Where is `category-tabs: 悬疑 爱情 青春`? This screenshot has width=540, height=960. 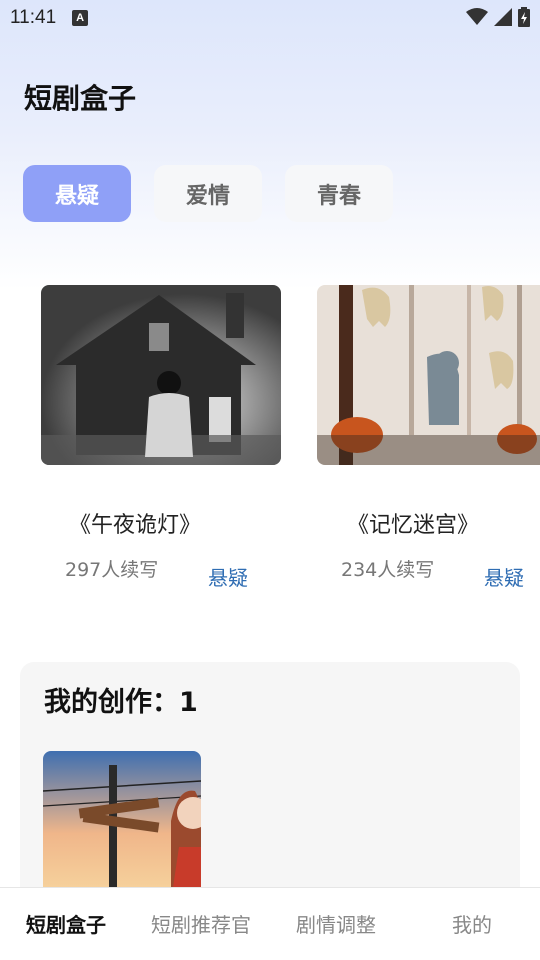 category-tabs: 悬疑 爱情 青春 is located at coordinates (208, 193).